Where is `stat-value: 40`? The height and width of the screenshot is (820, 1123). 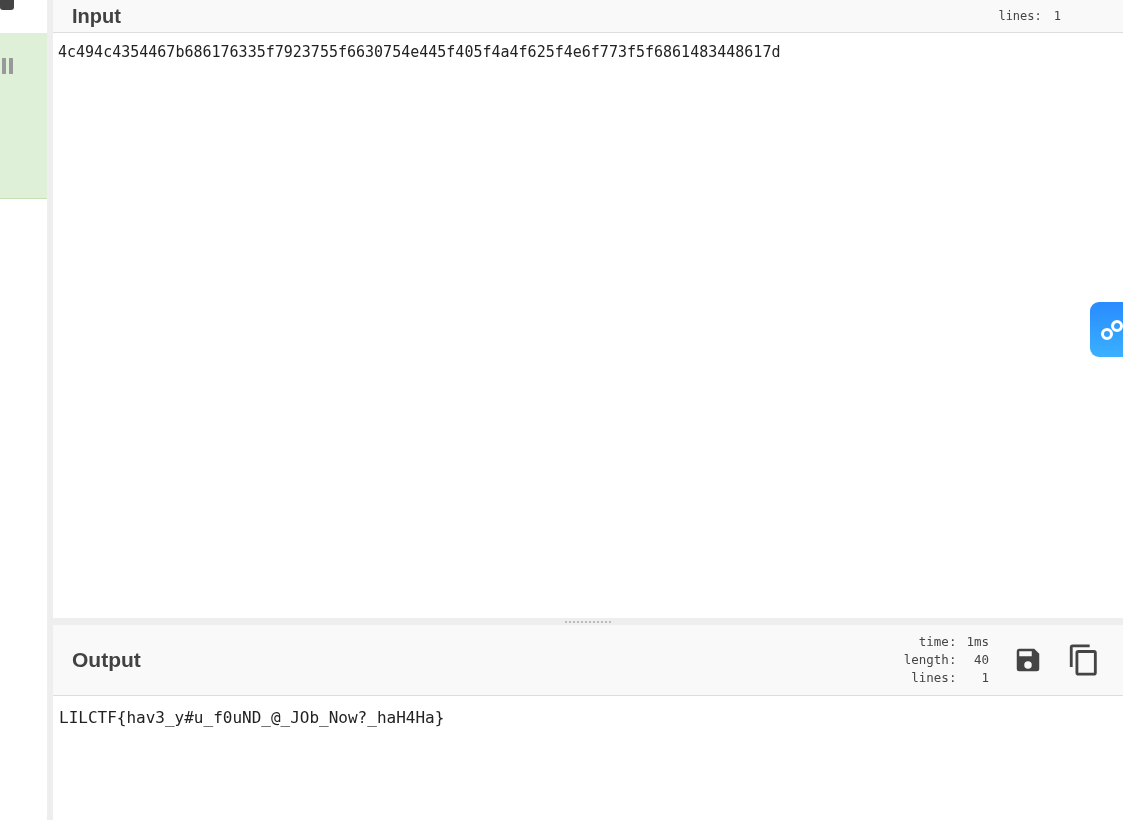
stat-value: 40 is located at coordinates (980, 660).